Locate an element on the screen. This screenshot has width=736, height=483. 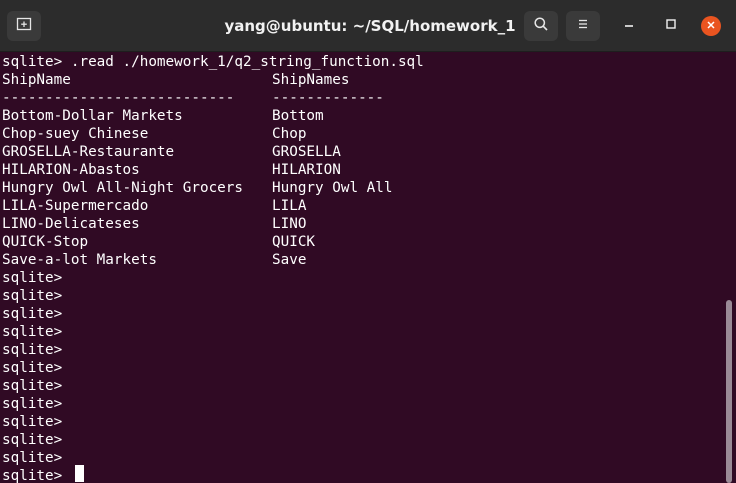
scrollbar-thumb is located at coordinates (729, 391).